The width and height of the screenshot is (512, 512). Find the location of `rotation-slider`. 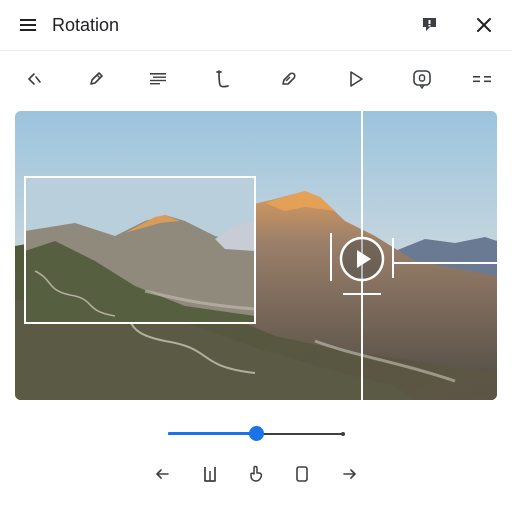

rotation-slider is located at coordinates (256, 434).